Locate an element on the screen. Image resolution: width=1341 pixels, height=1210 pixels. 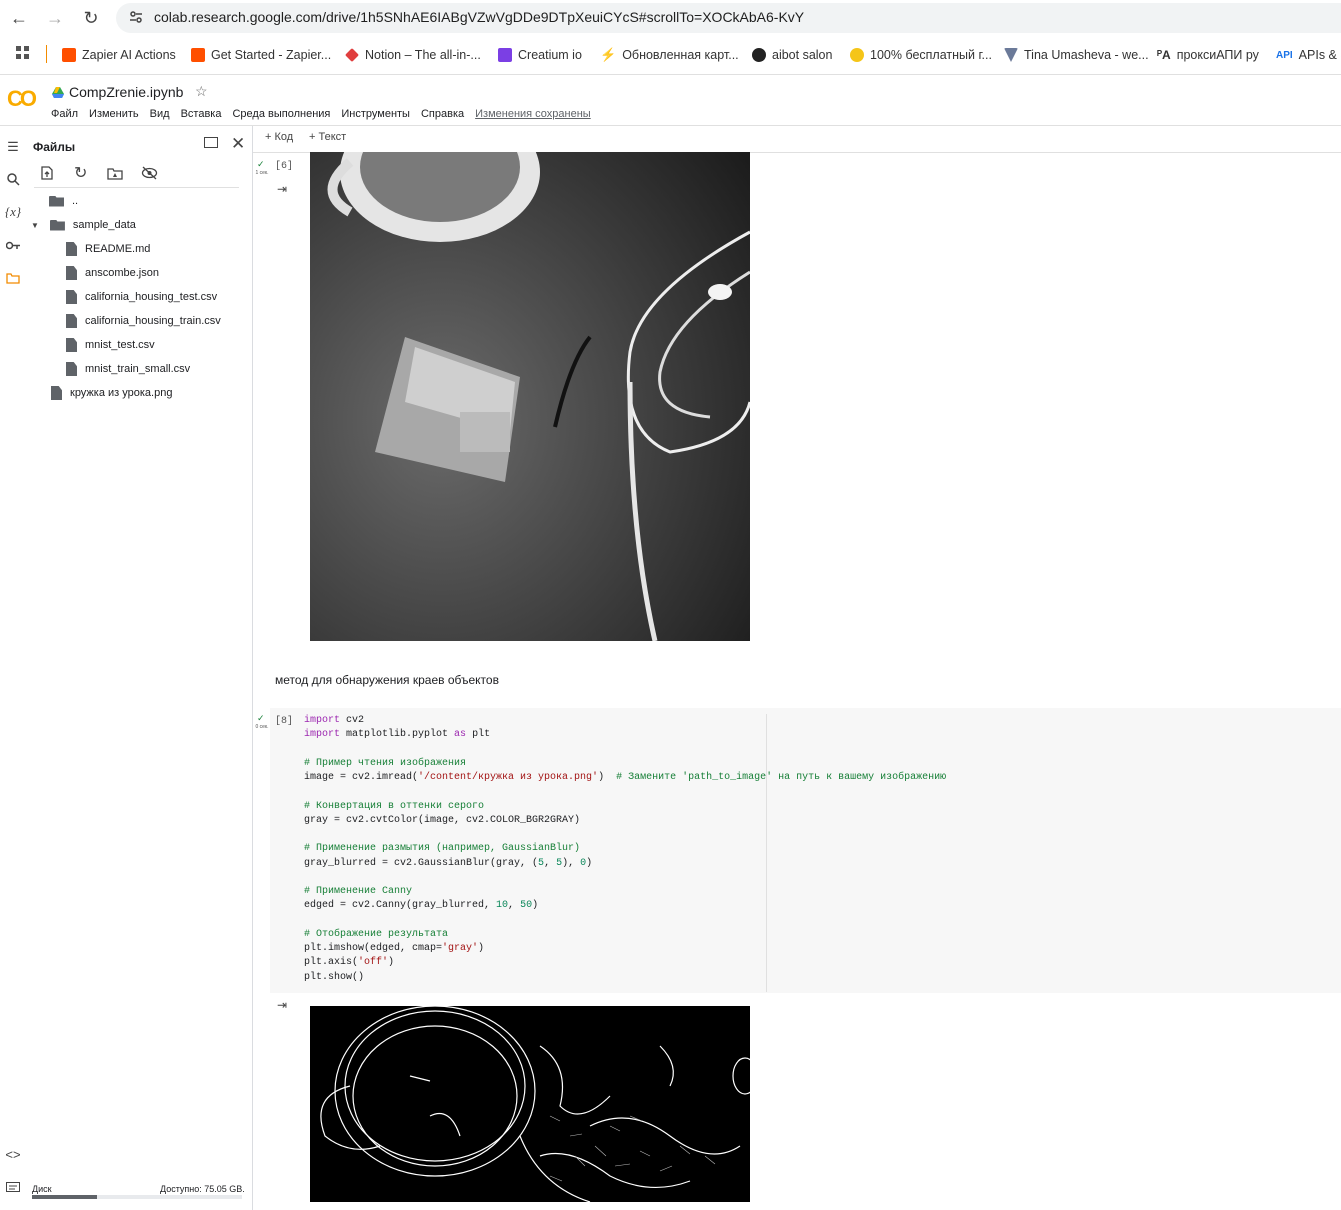
colab-logo: CO is located at coordinates (22, 99).